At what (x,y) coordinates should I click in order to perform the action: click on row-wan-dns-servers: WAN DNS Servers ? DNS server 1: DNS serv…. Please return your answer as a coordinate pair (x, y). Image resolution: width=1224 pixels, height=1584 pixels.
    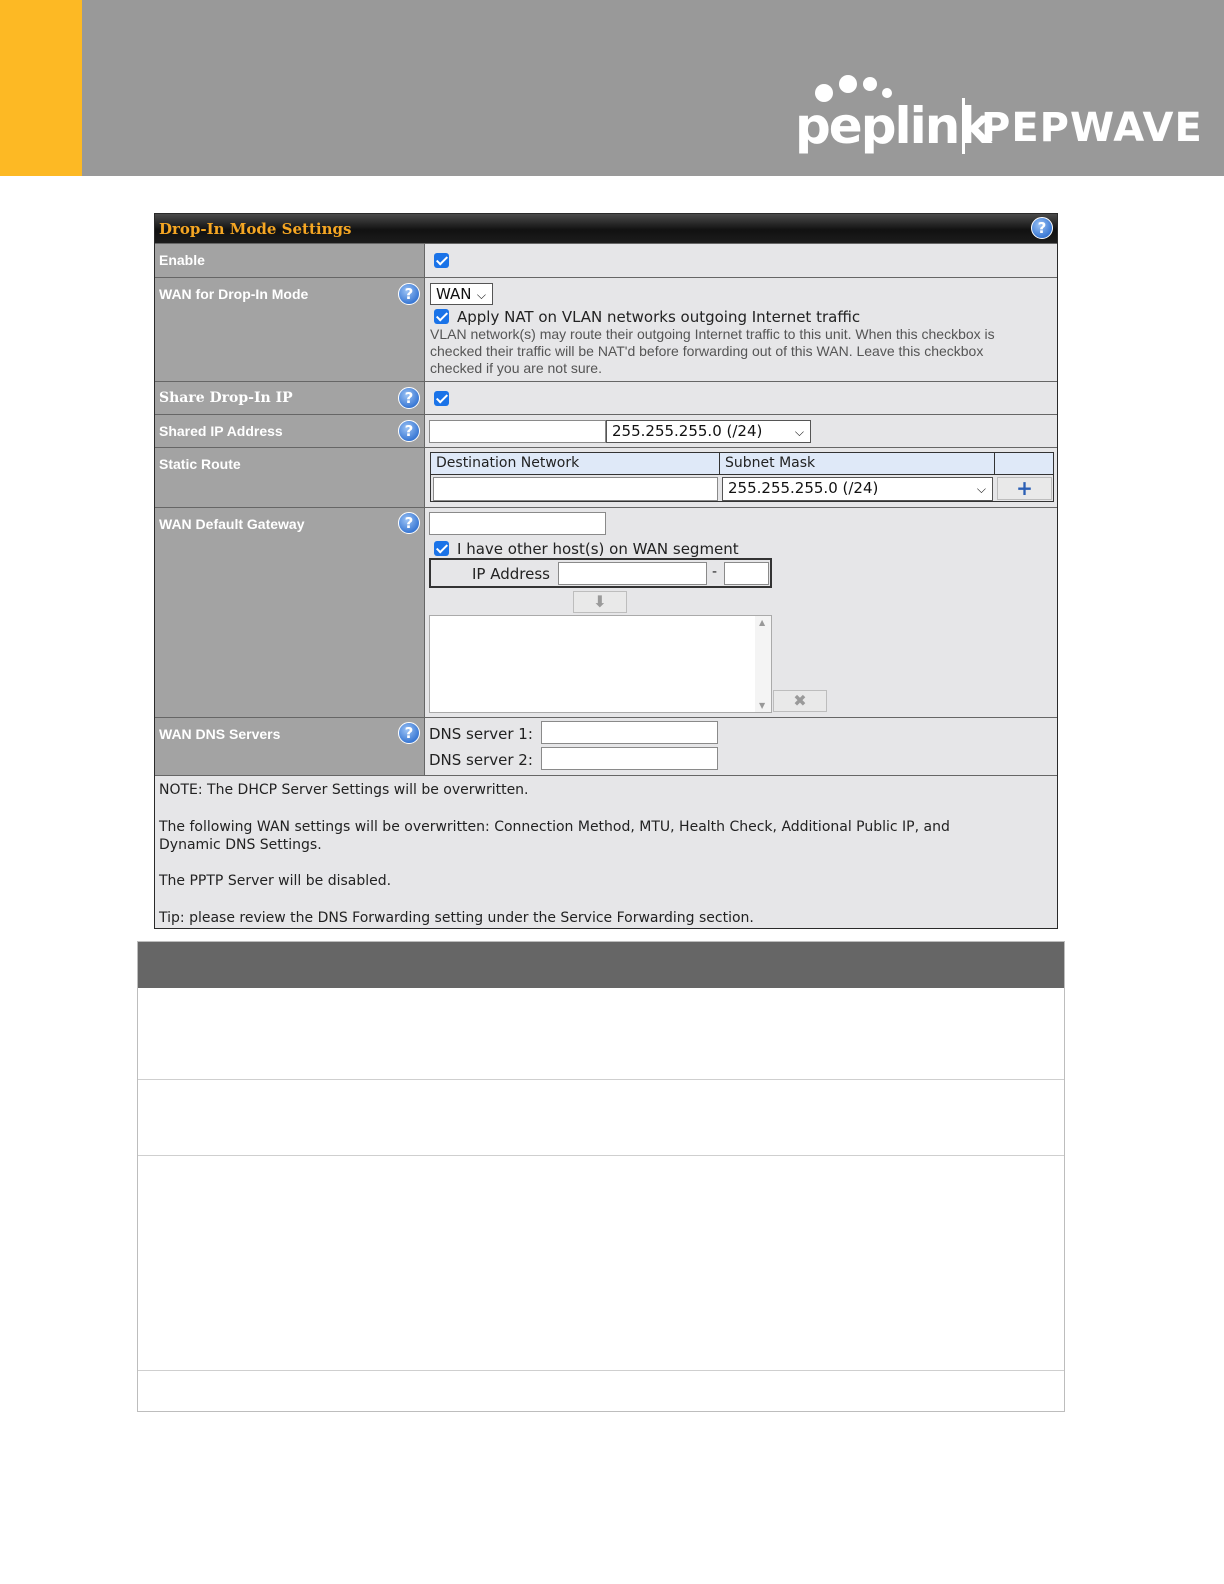
    Looking at the image, I should click on (606, 746).